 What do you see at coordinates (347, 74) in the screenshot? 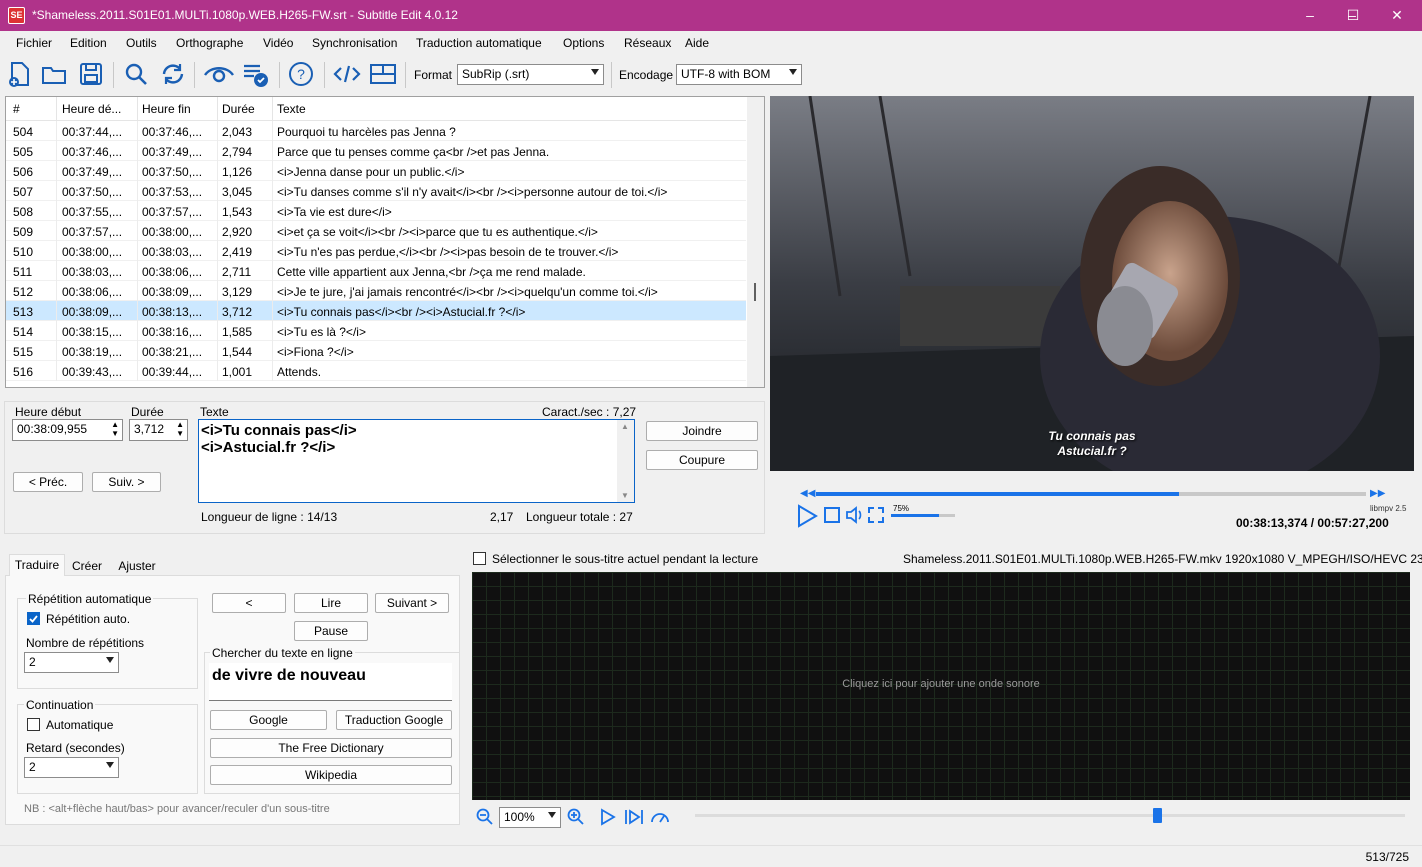
I see `source-view-icon` at bounding box center [347, 74].